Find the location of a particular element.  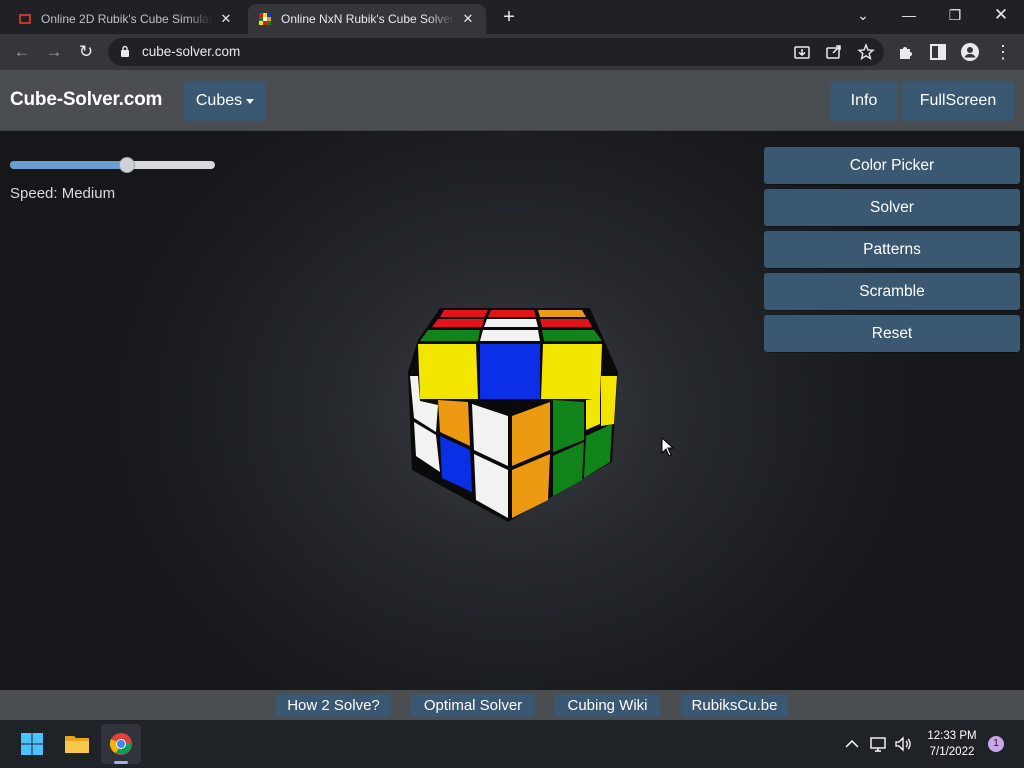

tab-nxn-solver: Online NxN Rubik's Cube Solver ✕ is located at coordinates (367, 19).